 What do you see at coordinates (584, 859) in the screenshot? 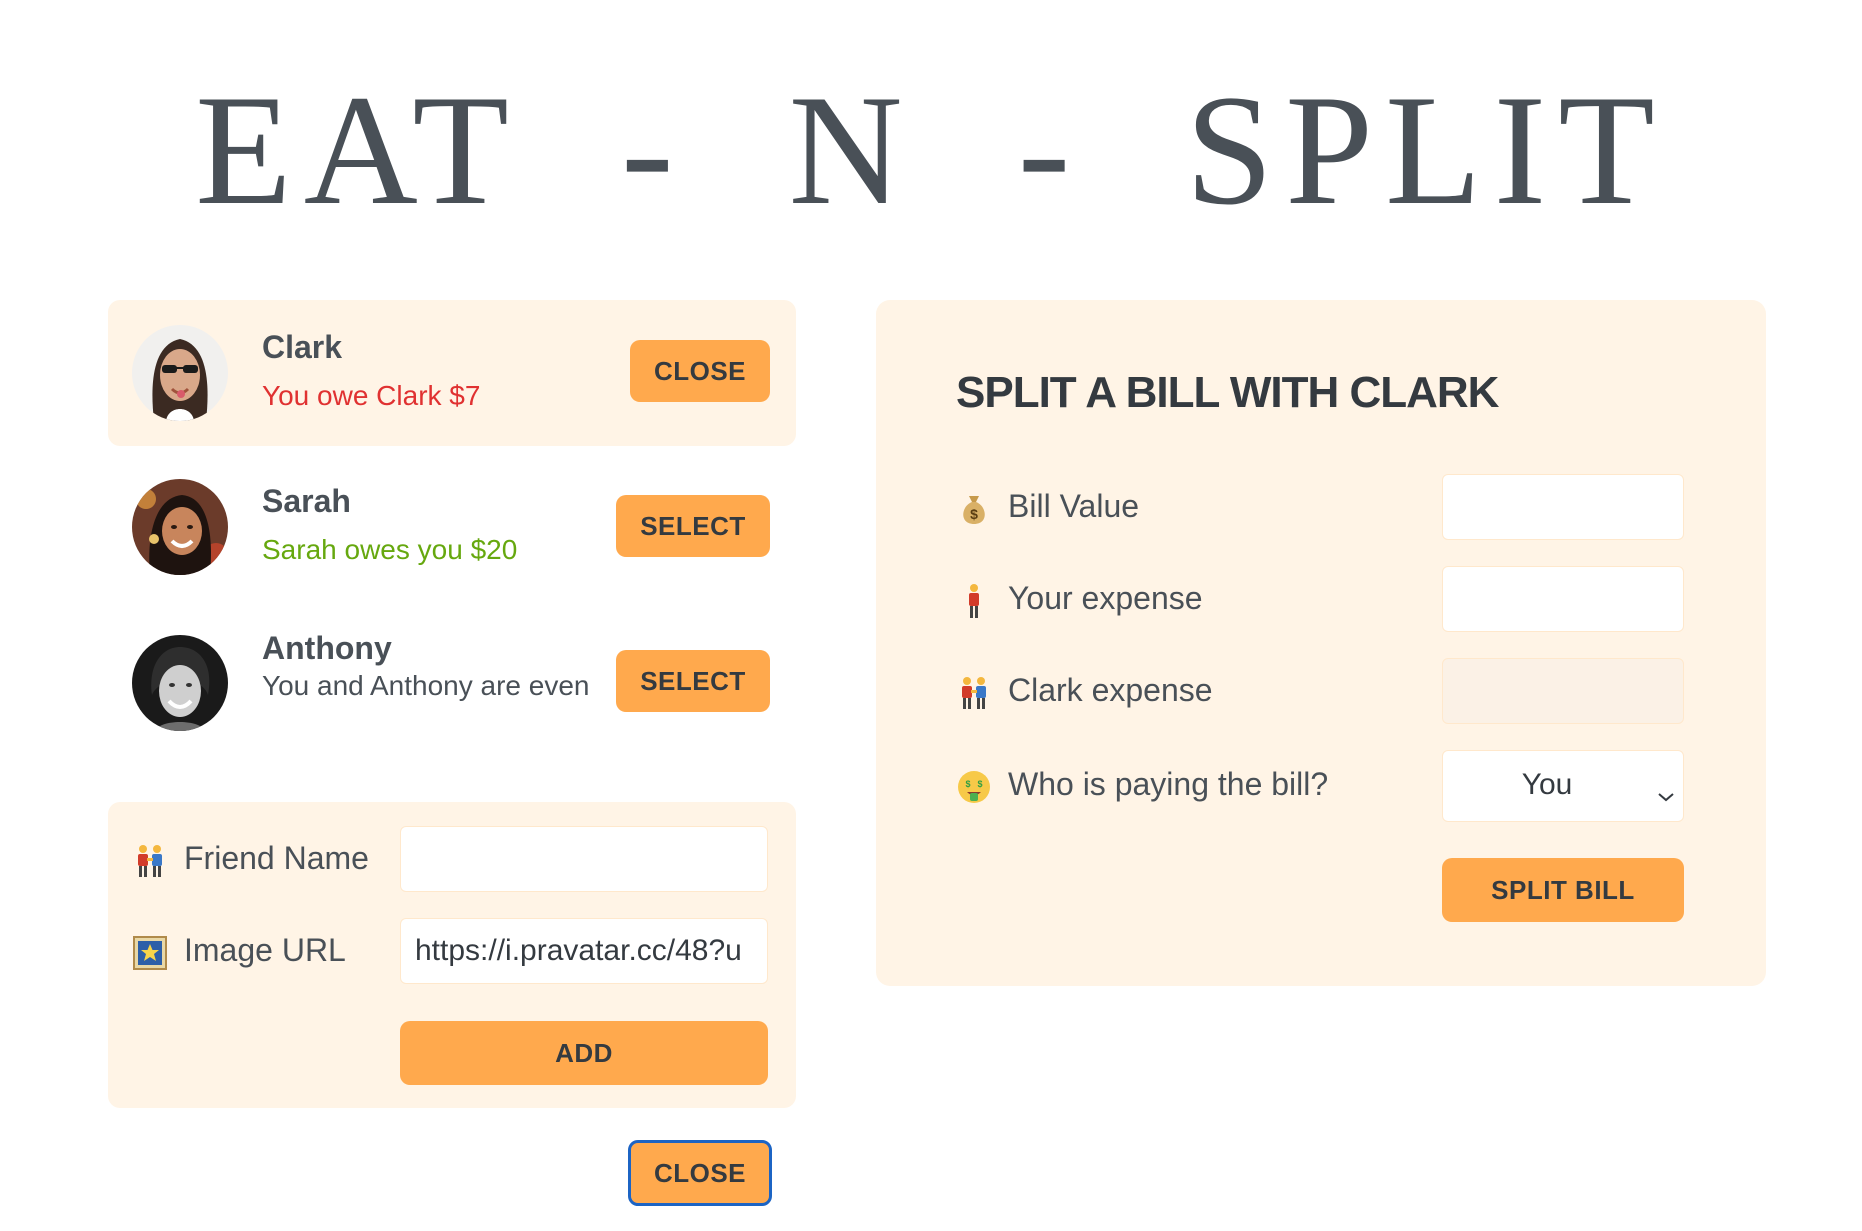
I see `friend-name-input` at bounding box center [584, 859].